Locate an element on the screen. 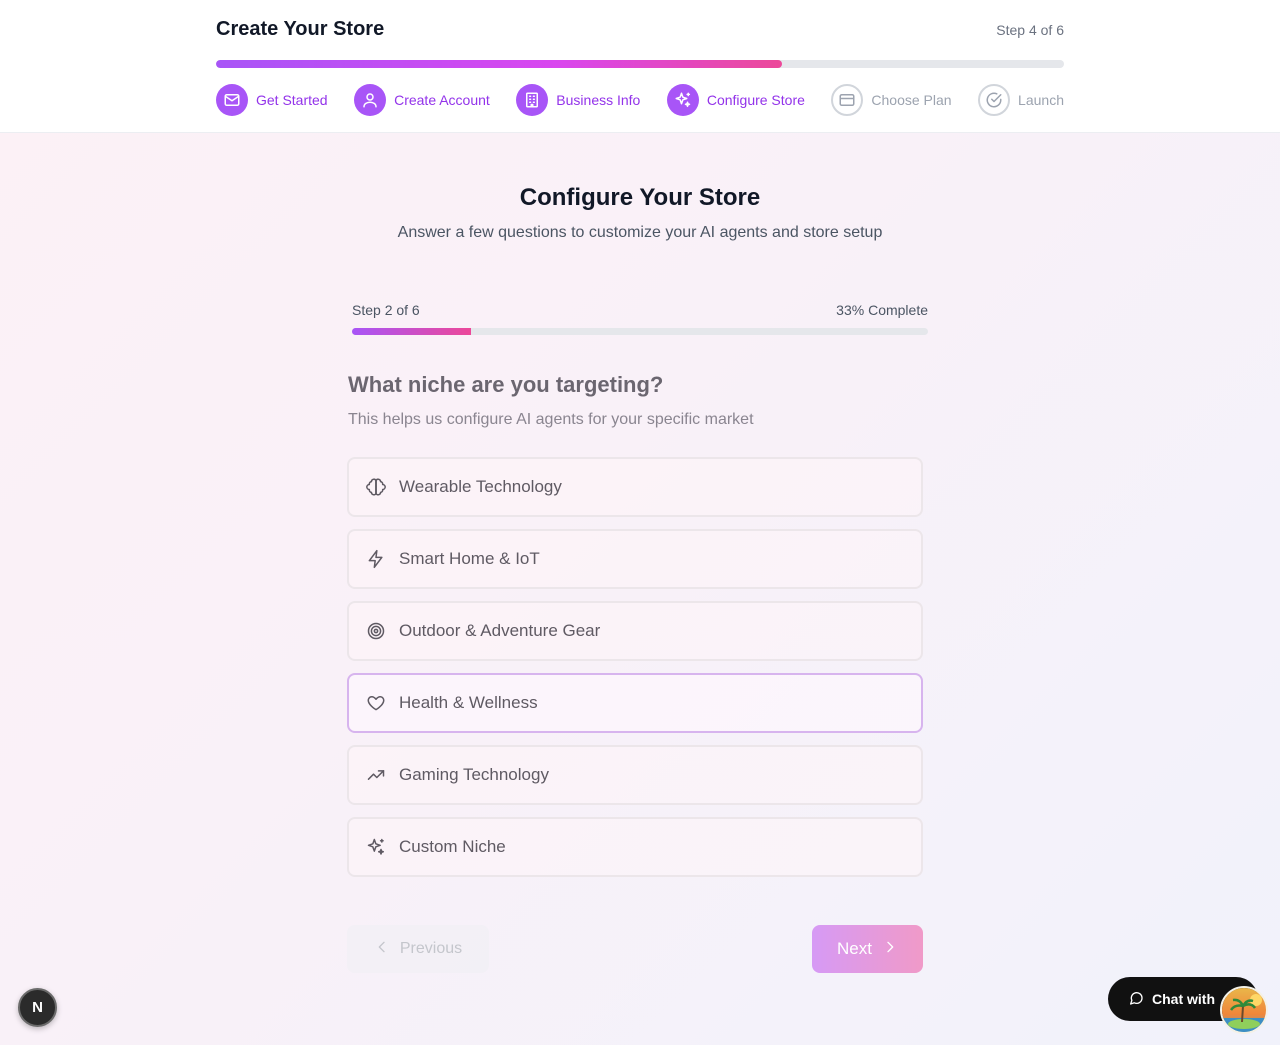 This screenshot has height=1045, width=1280. page-title: Configure Your Store is located at coordinates (640, 197).